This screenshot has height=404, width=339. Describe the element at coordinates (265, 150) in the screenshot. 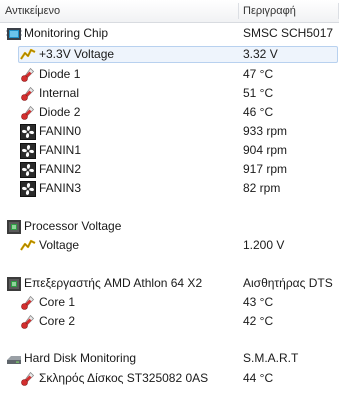

I see `sensor-value: 904 rpm` at that location.